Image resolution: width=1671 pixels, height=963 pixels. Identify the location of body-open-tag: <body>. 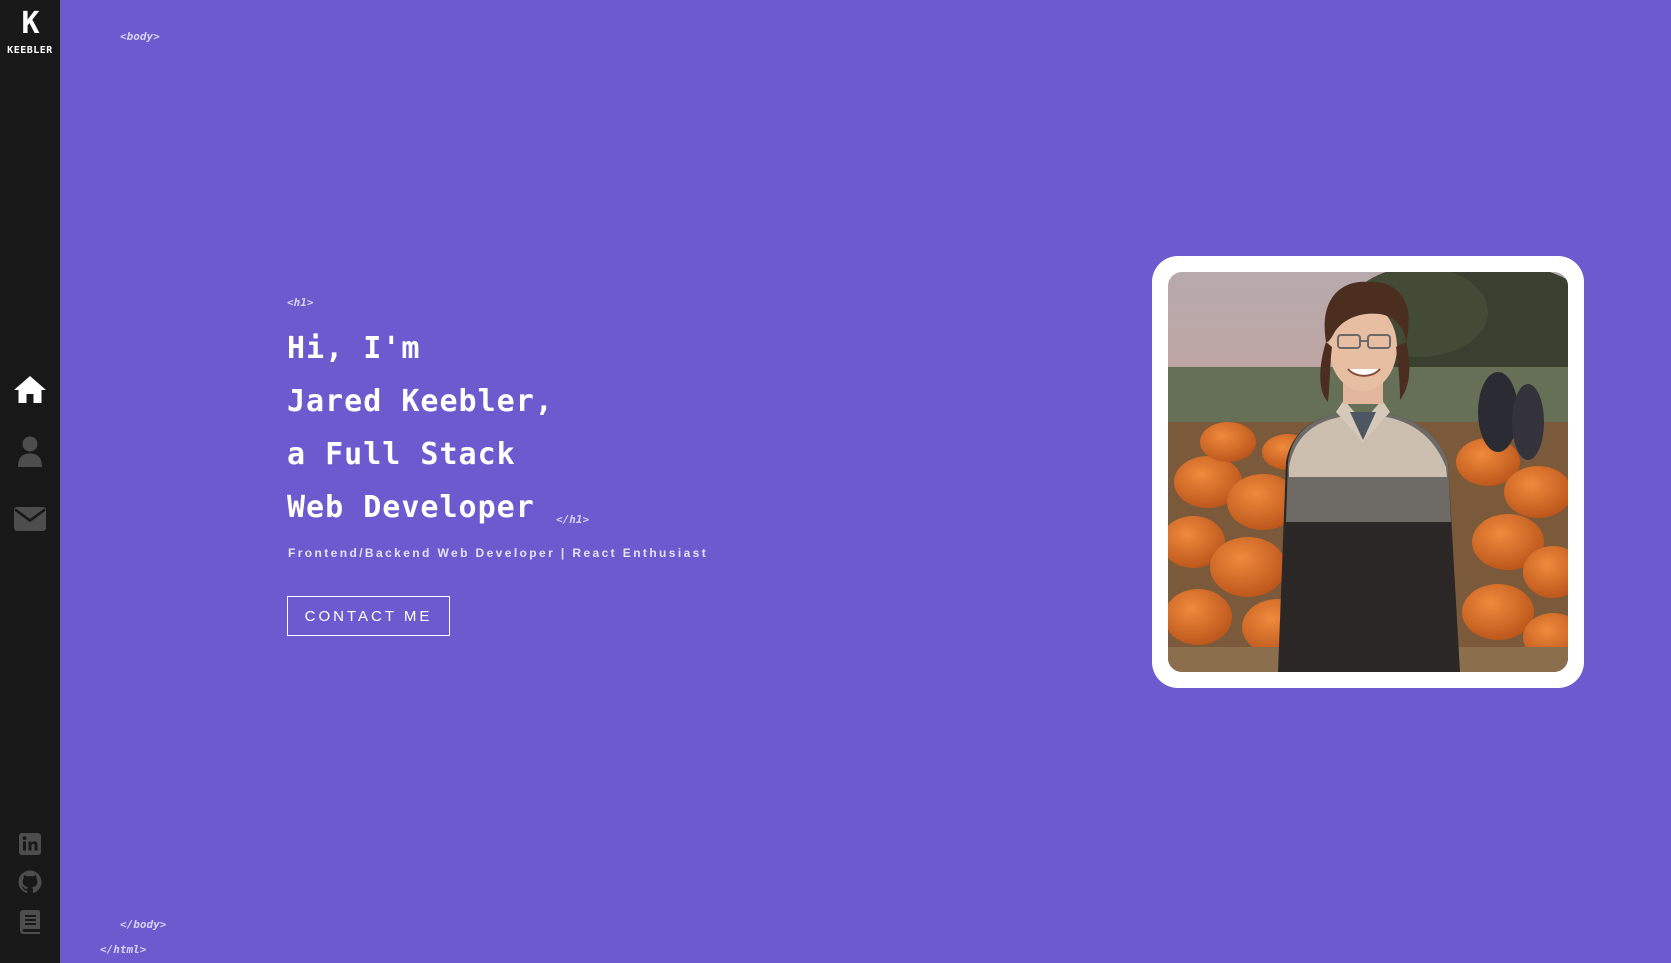
(140, 36).